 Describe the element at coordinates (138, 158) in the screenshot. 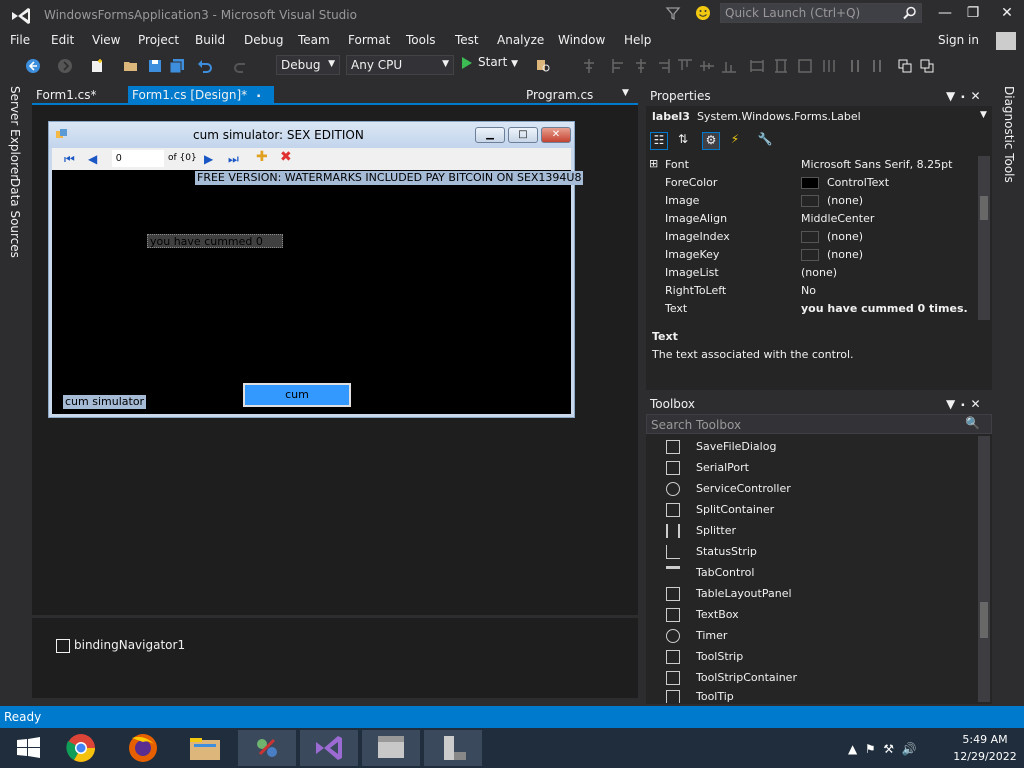

I see `position-input` at that location.